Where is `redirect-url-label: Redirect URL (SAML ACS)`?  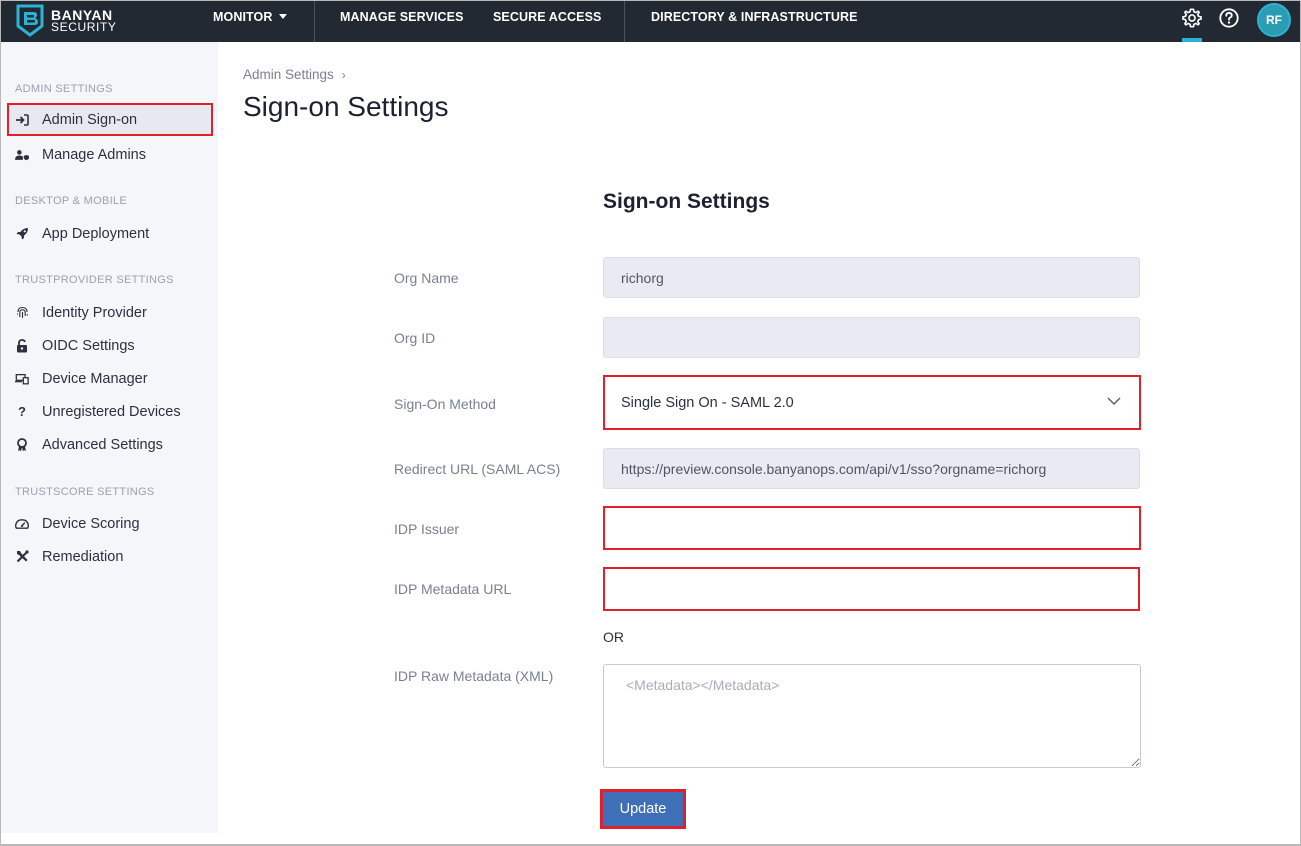 redirect-url-label: Redirect URL (SAML ACS) is located at coordinates (477, 469).